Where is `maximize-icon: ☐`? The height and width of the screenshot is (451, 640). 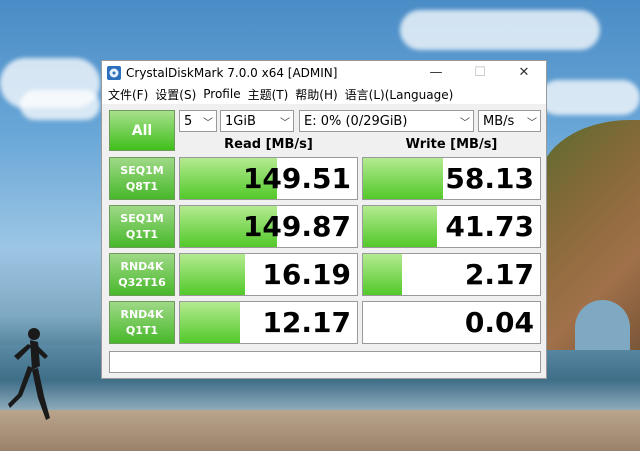 maximize-icon: ☐ is located at coordinates (480, 72).